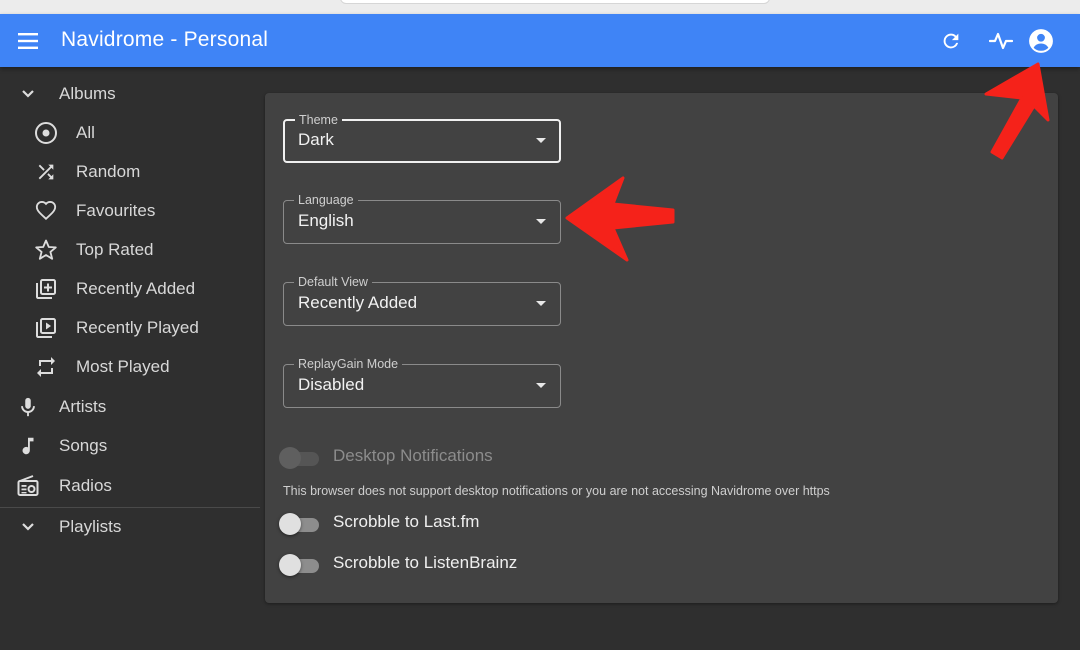 This screenshot has width=1080, height=650. What do you see at coordinates (28, 407) in the screenshot?
I see `microphone-icon` at bounding box center [28, 407].